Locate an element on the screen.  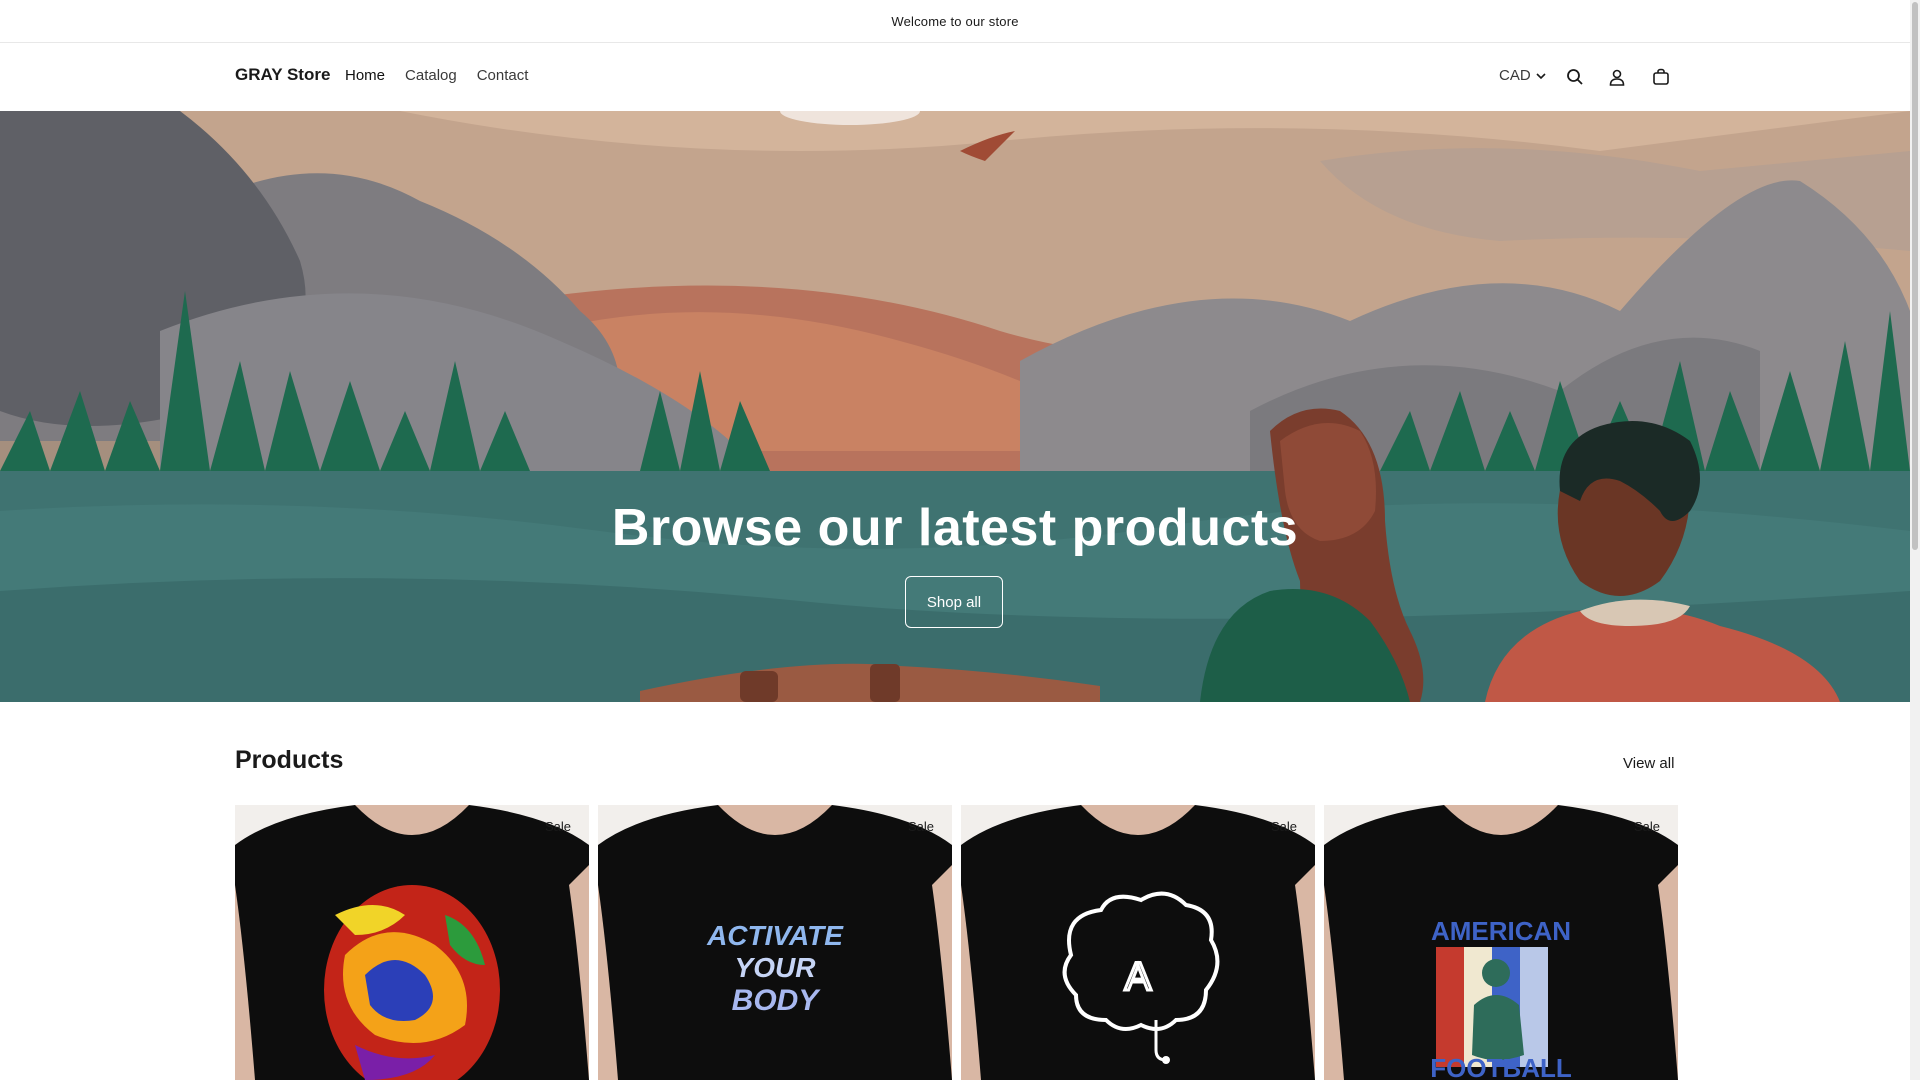
print-american: AMERICAN is located at coordinates (1501, 931).